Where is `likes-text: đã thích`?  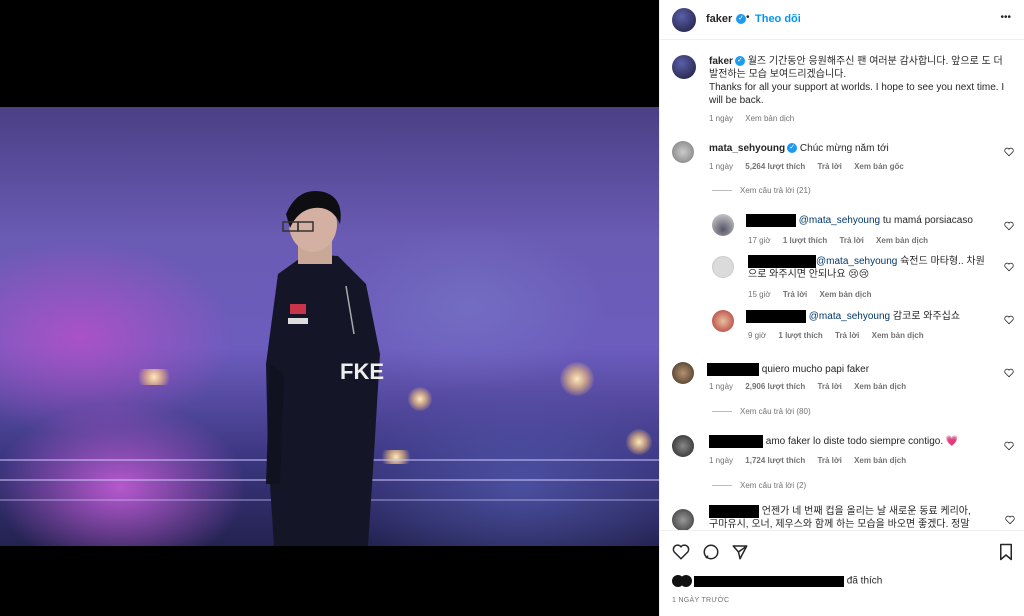
likes-text: đã thích is located at coordinates (865, 581).